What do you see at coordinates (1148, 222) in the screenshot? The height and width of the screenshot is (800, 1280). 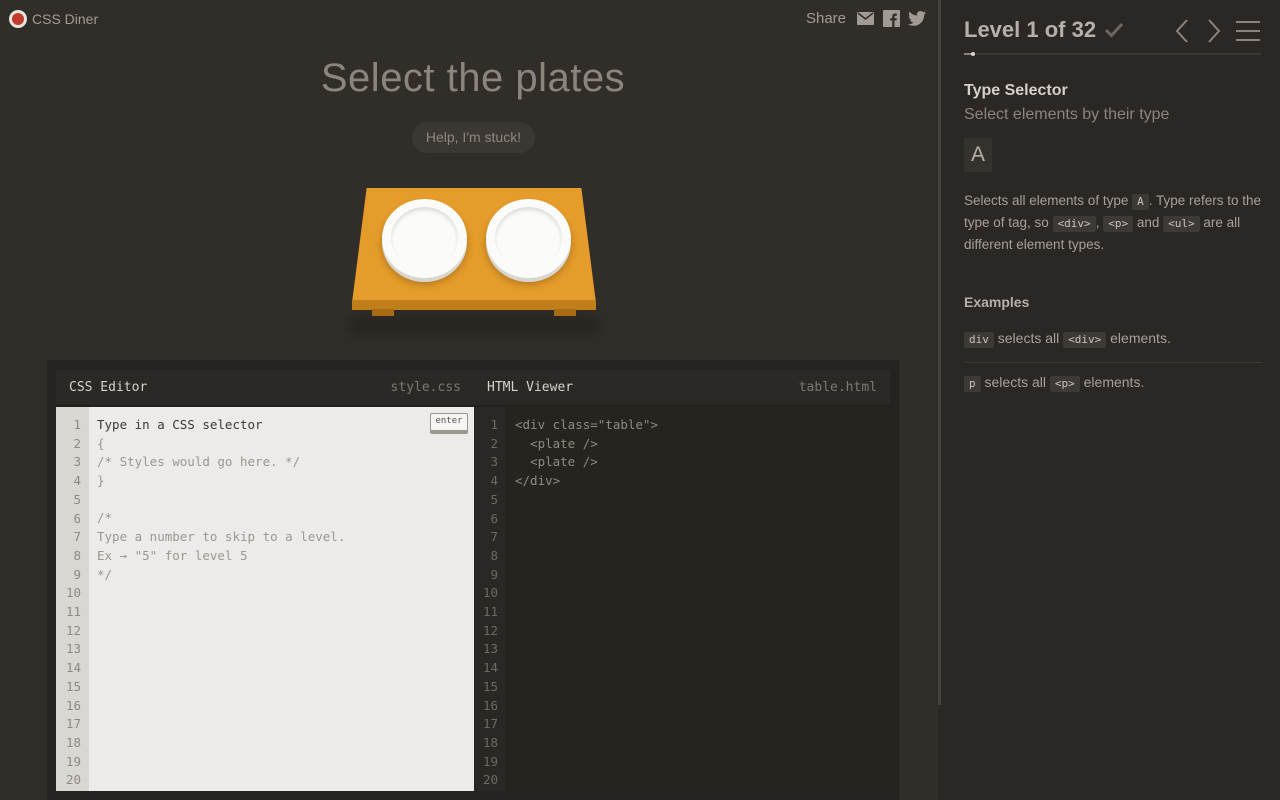 I see `hint-text: and` at bounding box center [1148, 222].